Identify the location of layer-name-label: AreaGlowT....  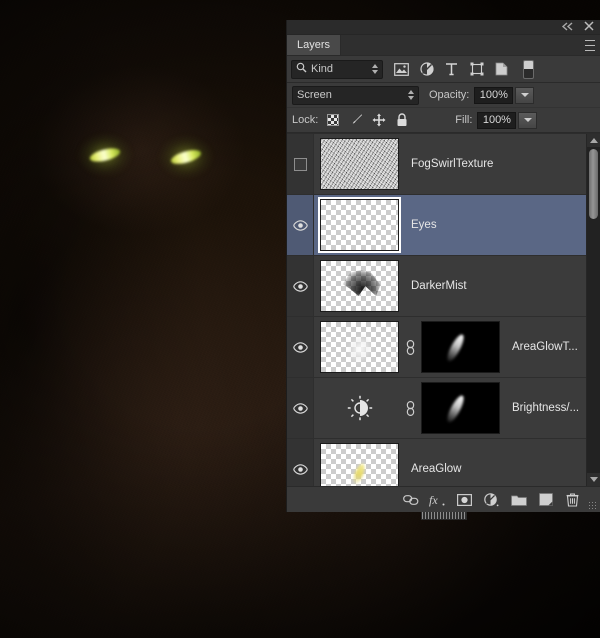
(545, 347).